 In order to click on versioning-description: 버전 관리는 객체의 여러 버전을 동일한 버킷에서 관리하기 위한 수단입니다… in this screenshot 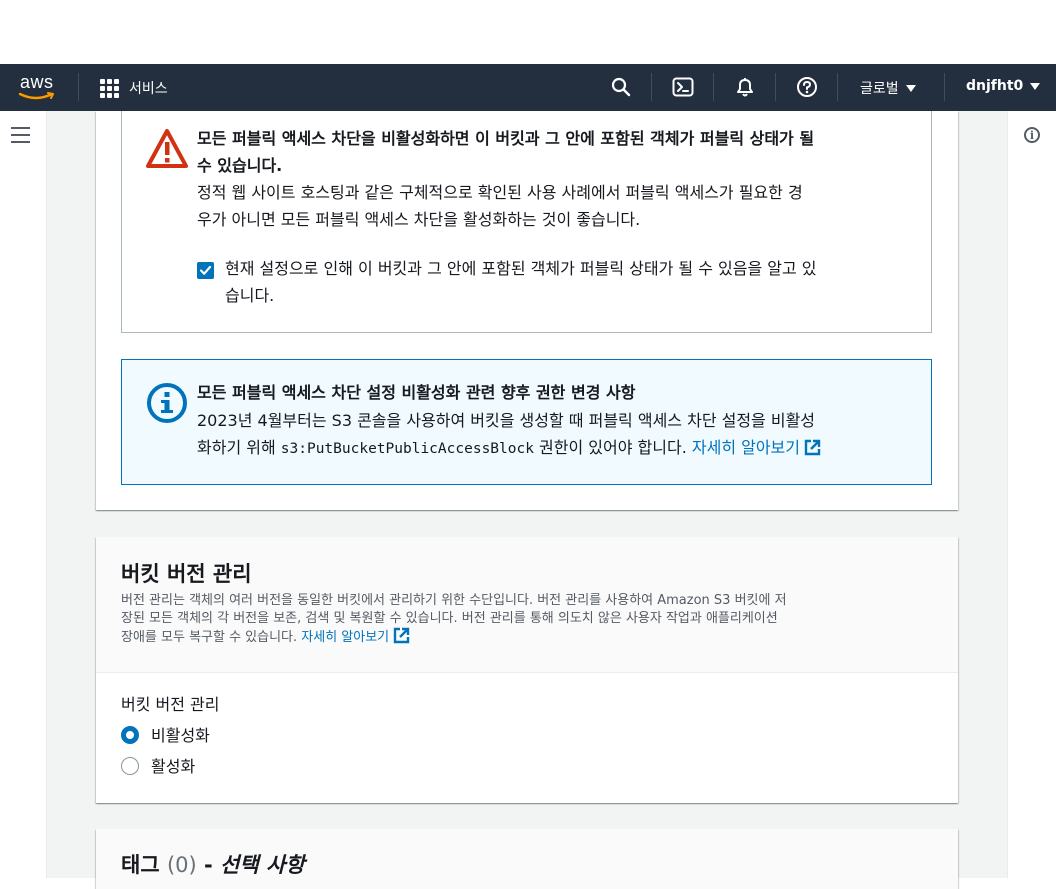, I will do `click(454, 619)`.